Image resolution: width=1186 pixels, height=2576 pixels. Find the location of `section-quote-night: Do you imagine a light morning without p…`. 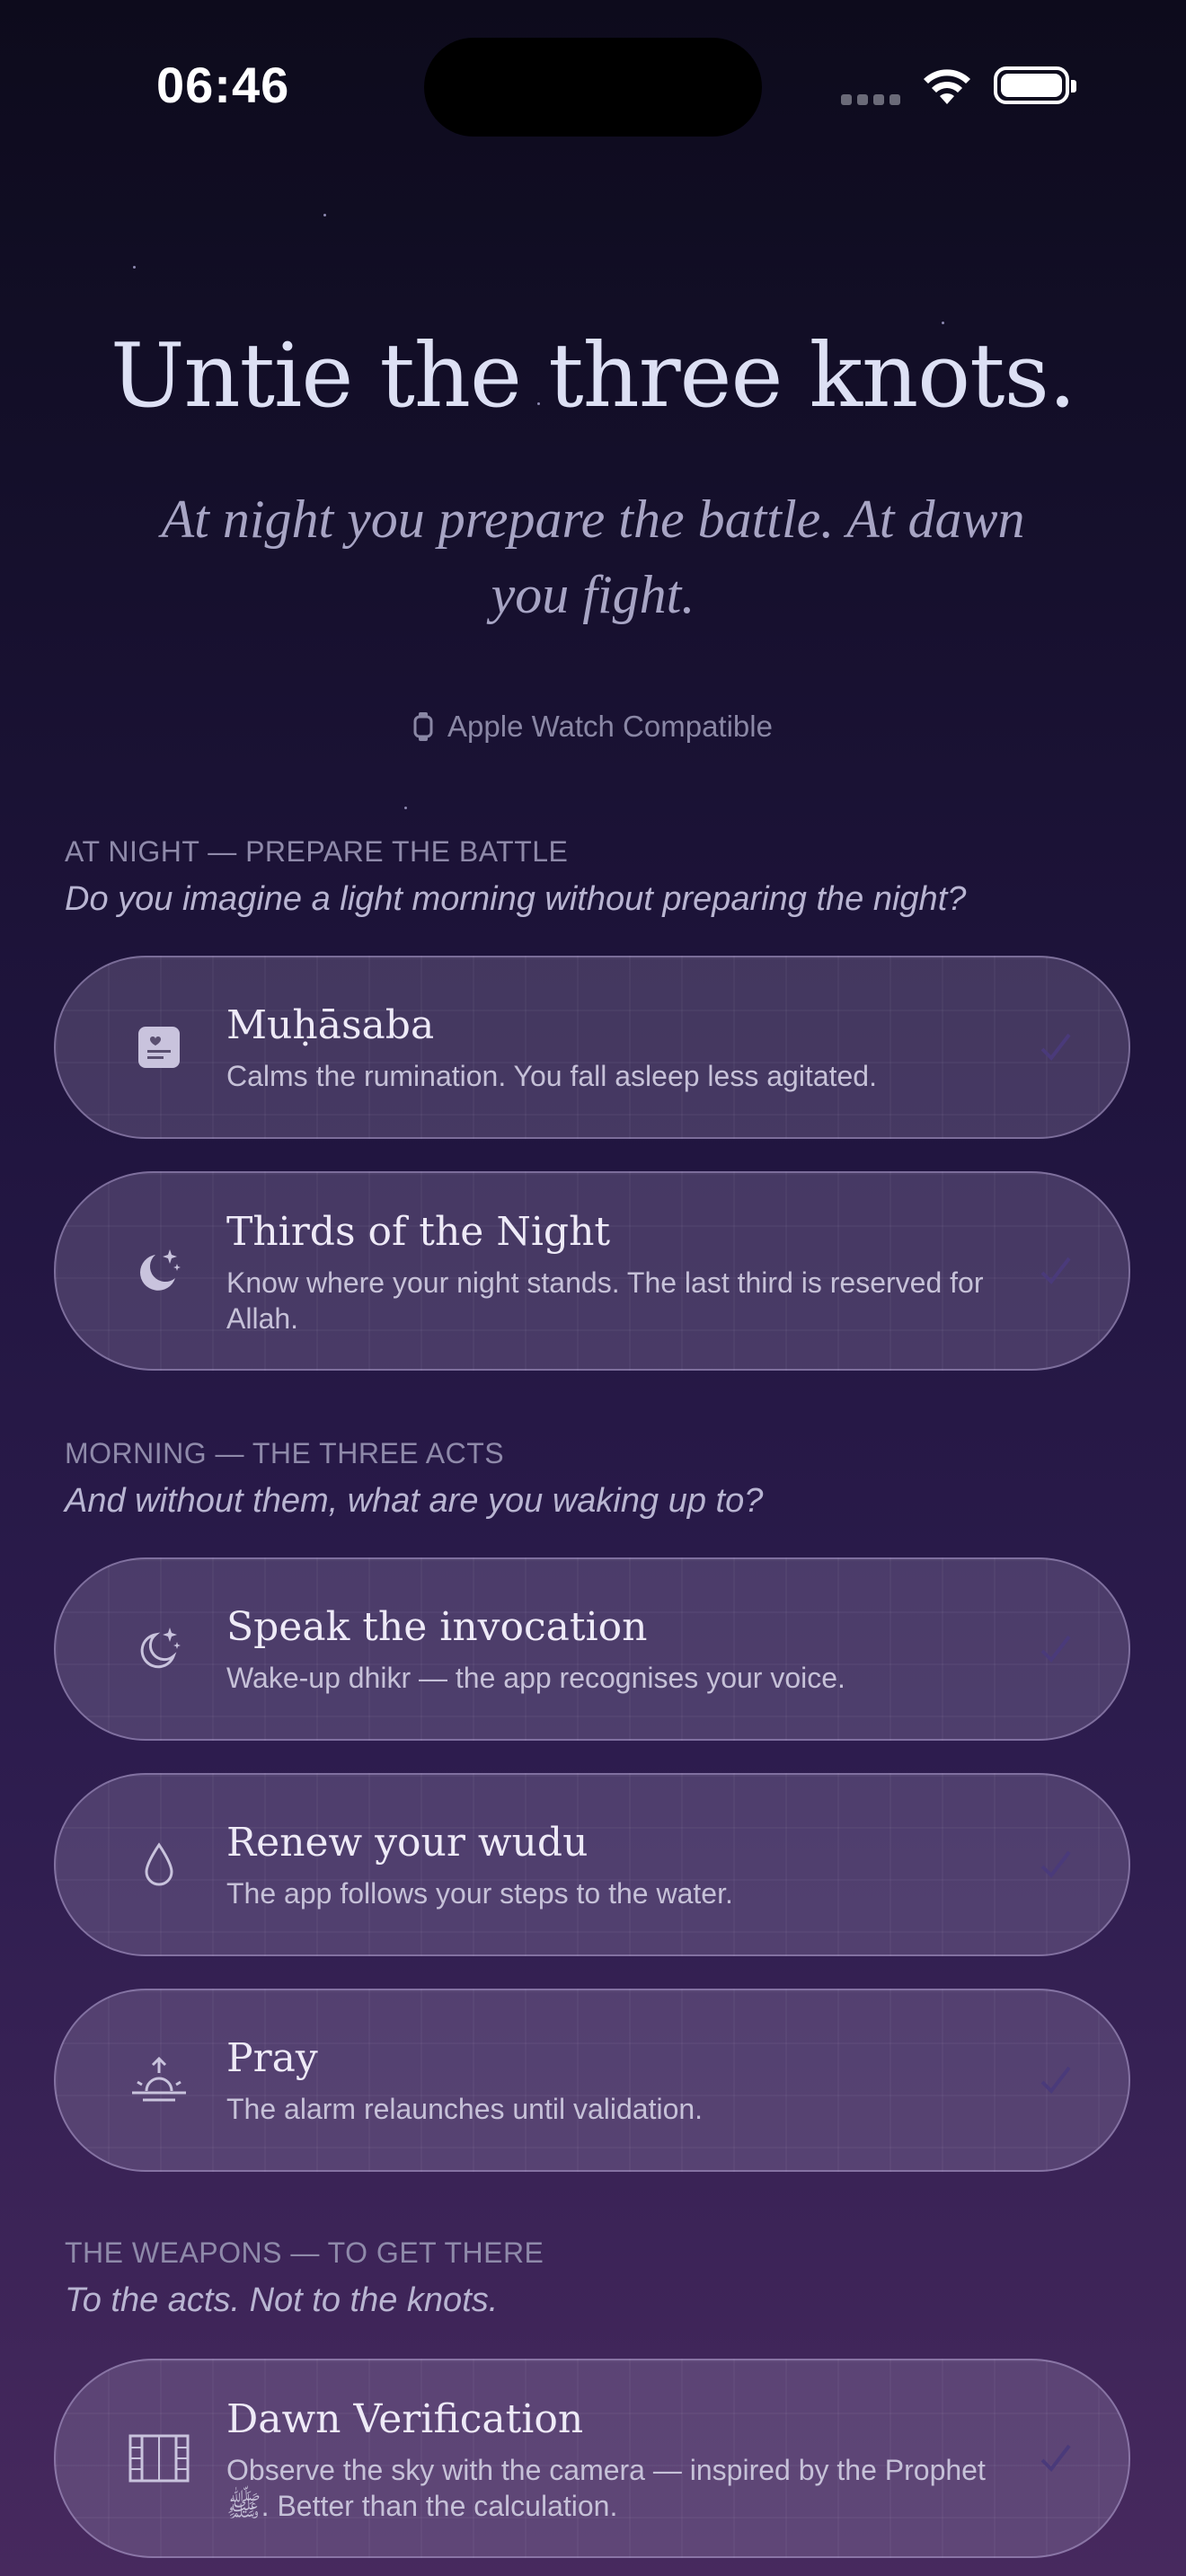

section-quote-night: Do you imagine a light morning without p… is located at coordinates (516, 899).